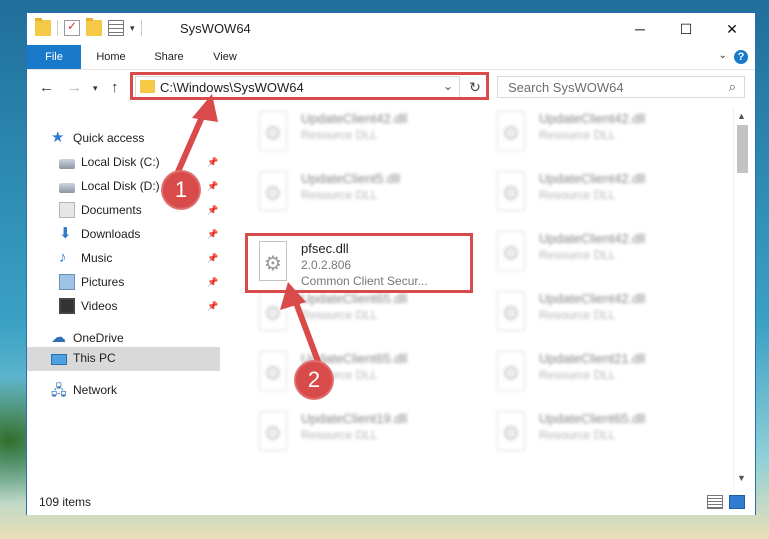 The height and width of the screenshot is (539, 769). I want to click on recent-locations-chevron-icon: ▾, so click(95, 88).